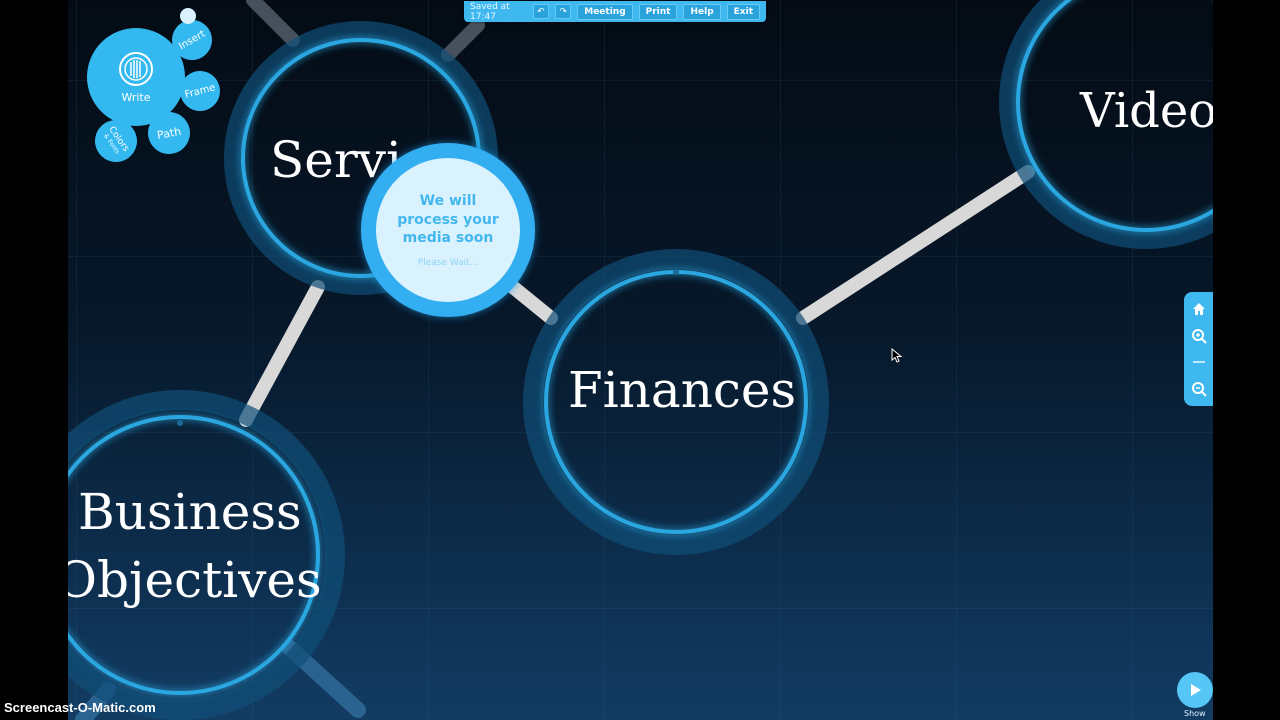 Image resolution: width=1280 pixels, height=720 pixels. Describe the element at coordinates (1199, 389) in the screenshot. I see `zoom-out-icon` at that location.